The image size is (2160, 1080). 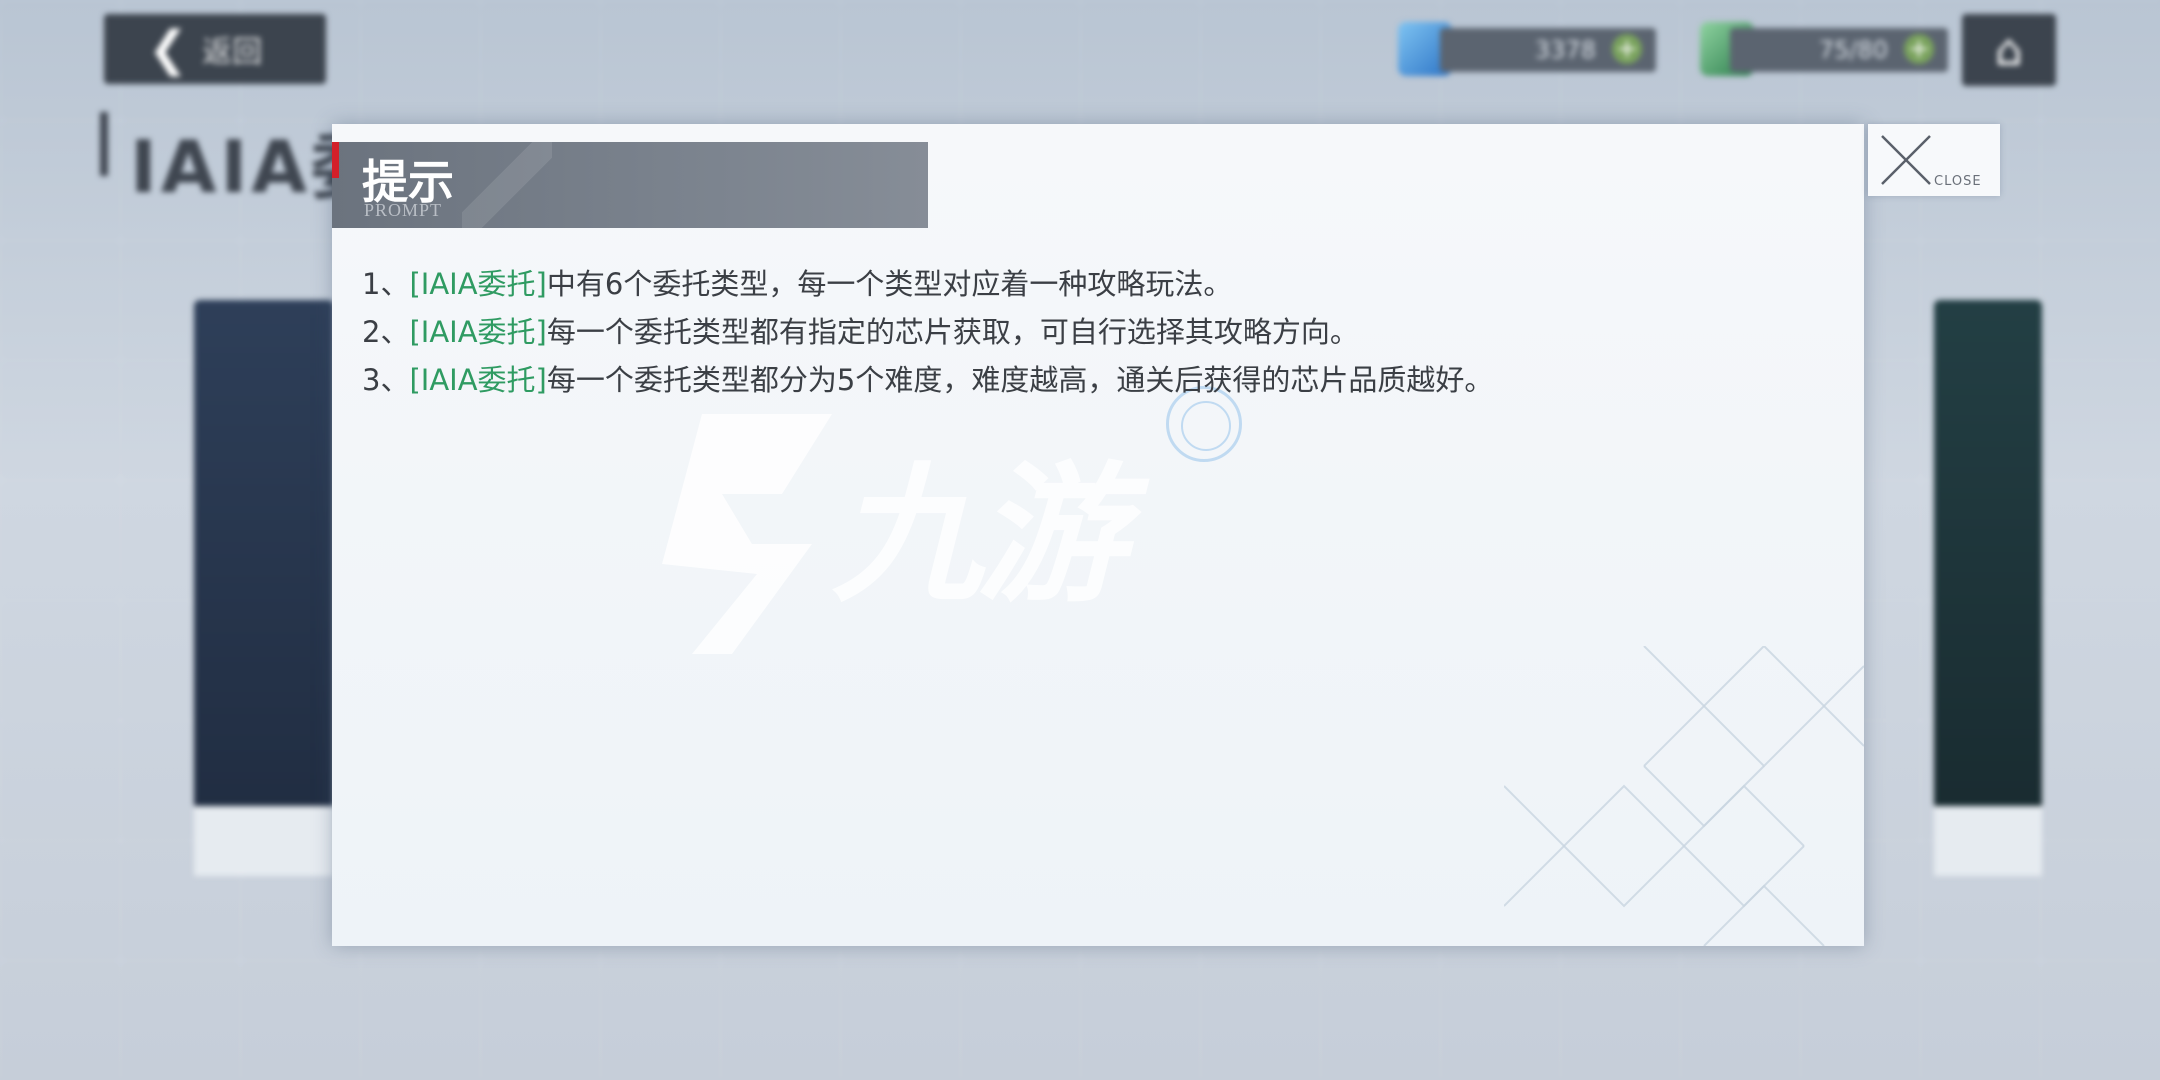 I want to click on tip-text: 中有6个委托类型，每一个类型对应着一种攻略玩法。, so click(x=889, y=284).